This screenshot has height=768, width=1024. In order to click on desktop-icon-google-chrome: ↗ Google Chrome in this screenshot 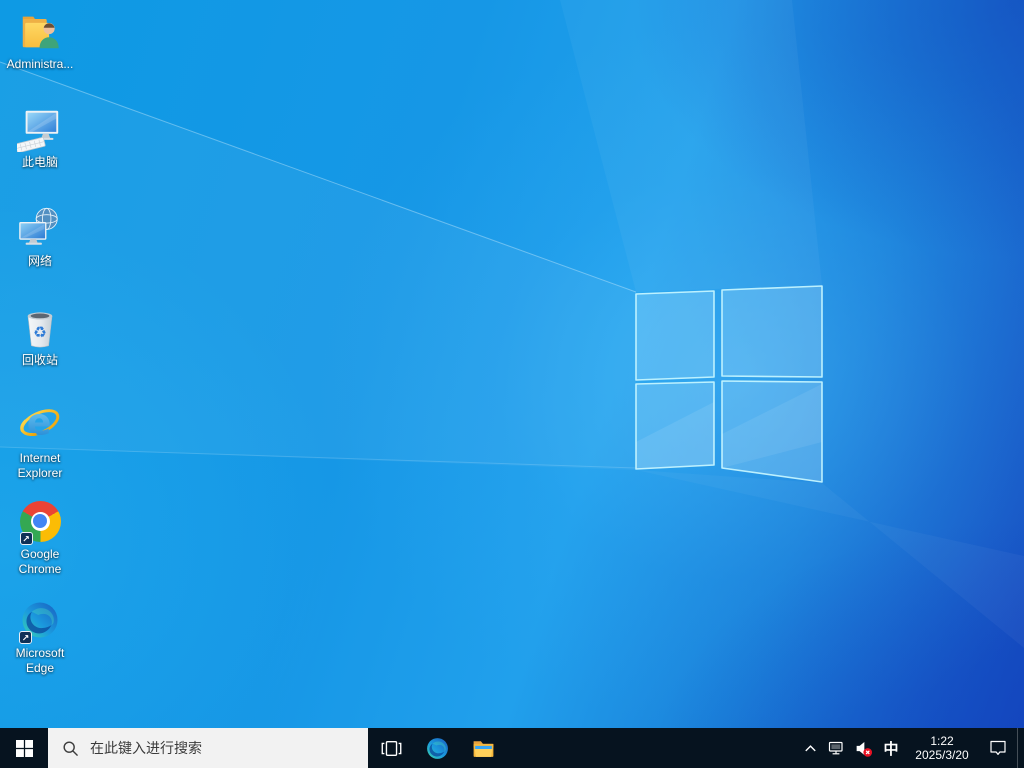, I will do `click(40, 537)`.